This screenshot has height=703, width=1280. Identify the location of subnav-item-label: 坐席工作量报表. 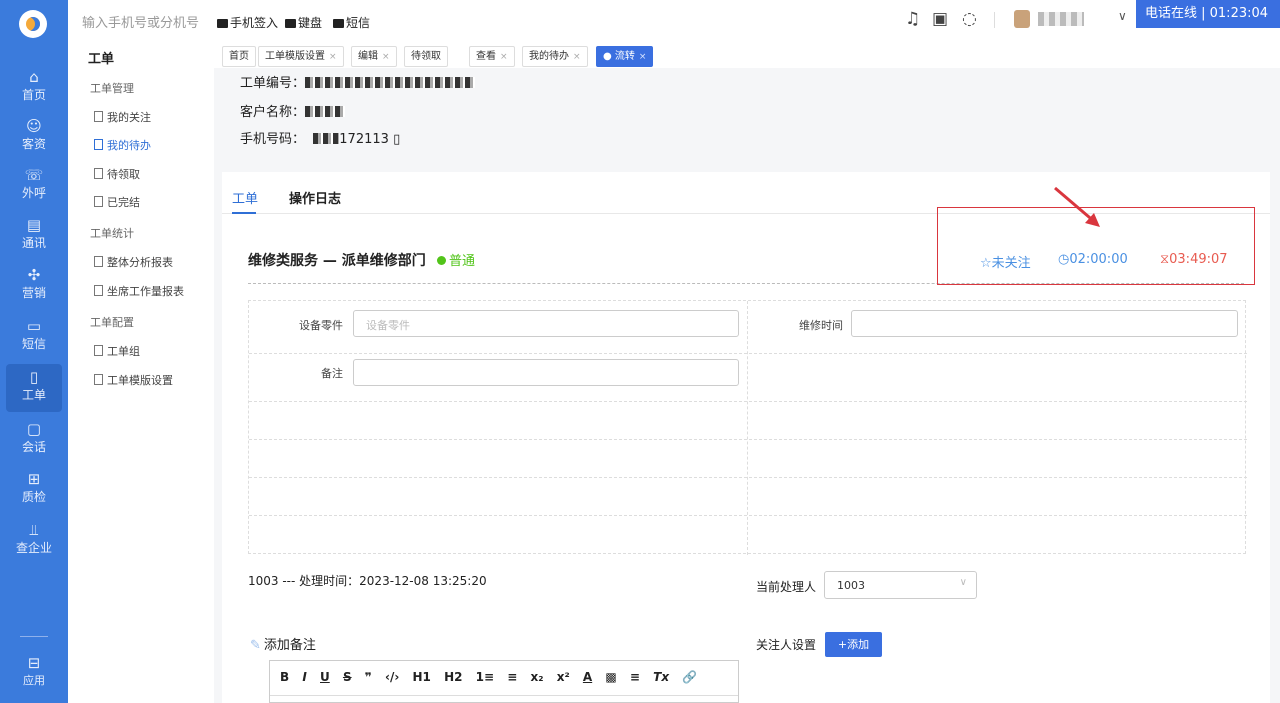
(145, 291).